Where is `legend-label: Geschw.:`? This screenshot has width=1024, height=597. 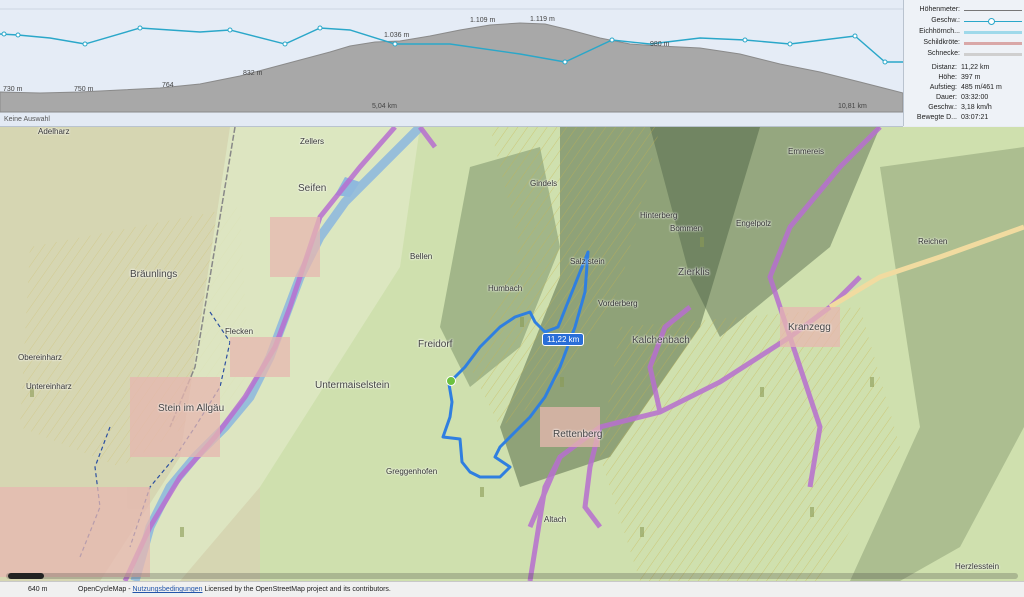 legend-label: Geschw.: is located at coordinates (945, 20).